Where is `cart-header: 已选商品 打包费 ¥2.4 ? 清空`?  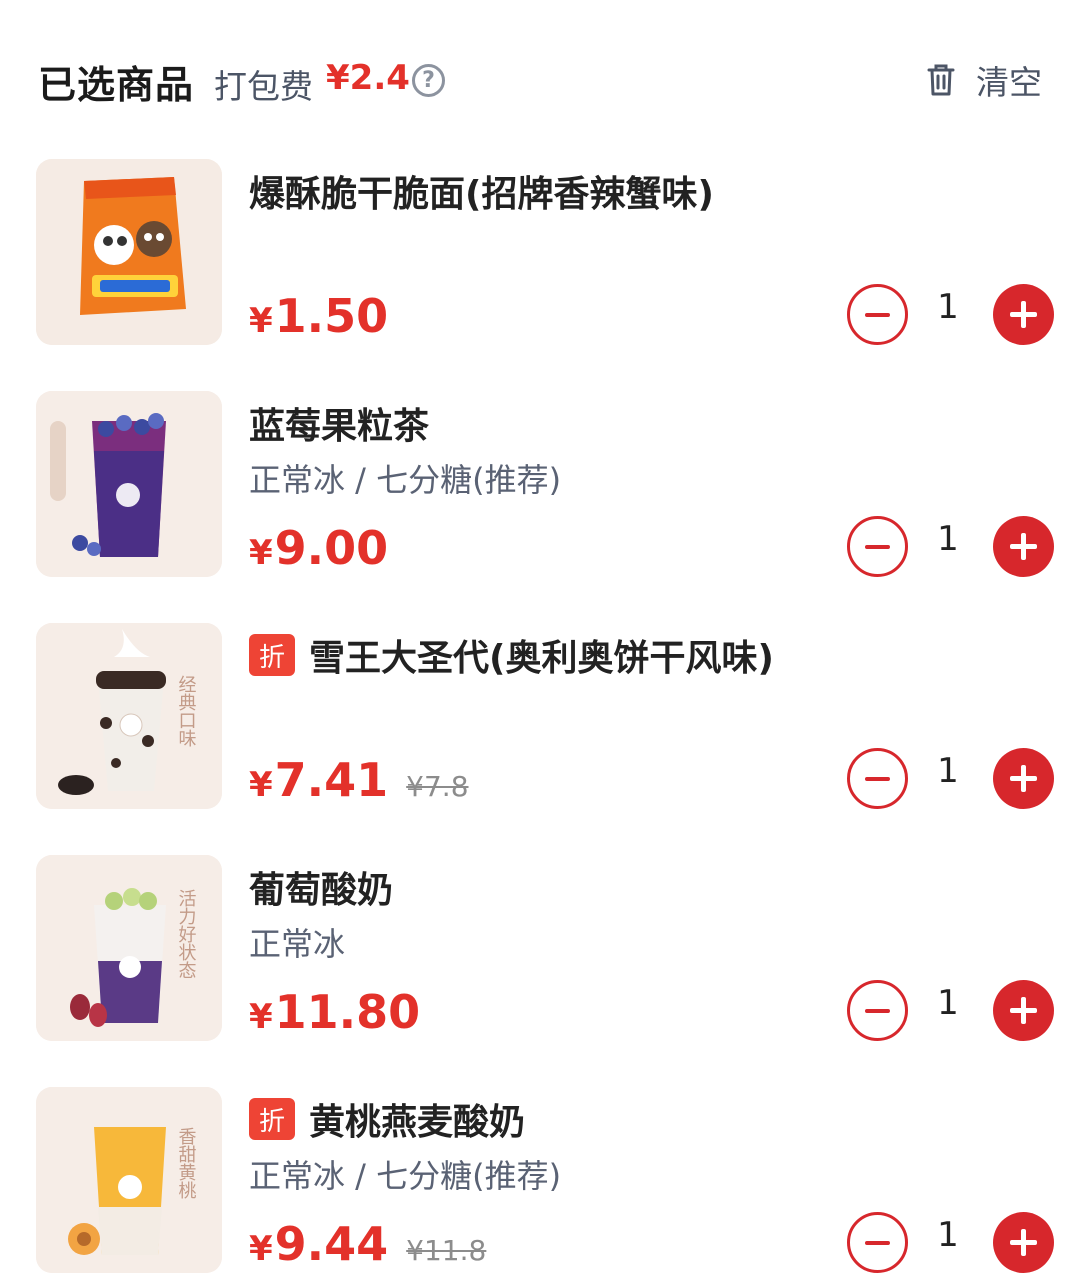
cart-header: 已选商品 打包费 ¥2.4 ? 清空 is located at coordinates (540, 75).